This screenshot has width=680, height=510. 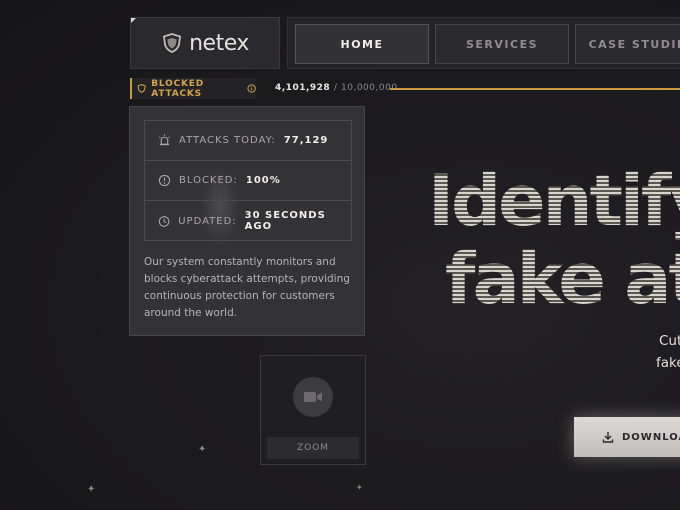 I want to click on main-nav: HOME SERVICES CASE STUDIES, so click(x=483, y=43).